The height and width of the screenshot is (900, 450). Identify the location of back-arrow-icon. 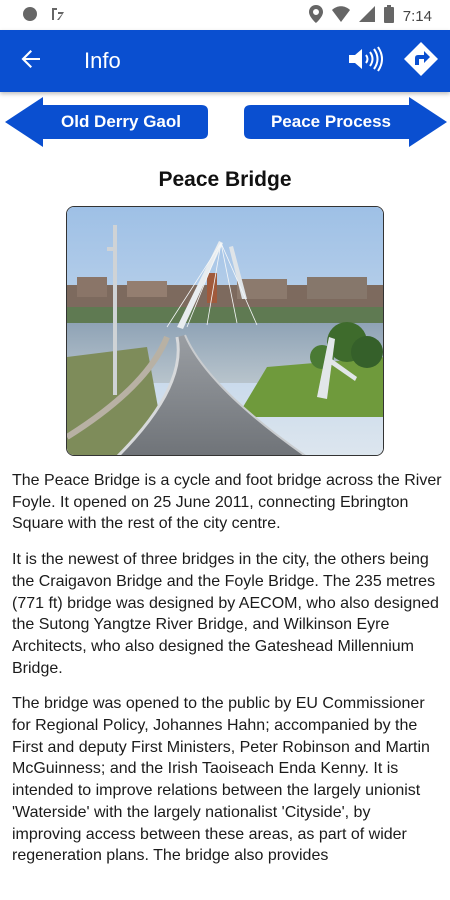
(31, 61).